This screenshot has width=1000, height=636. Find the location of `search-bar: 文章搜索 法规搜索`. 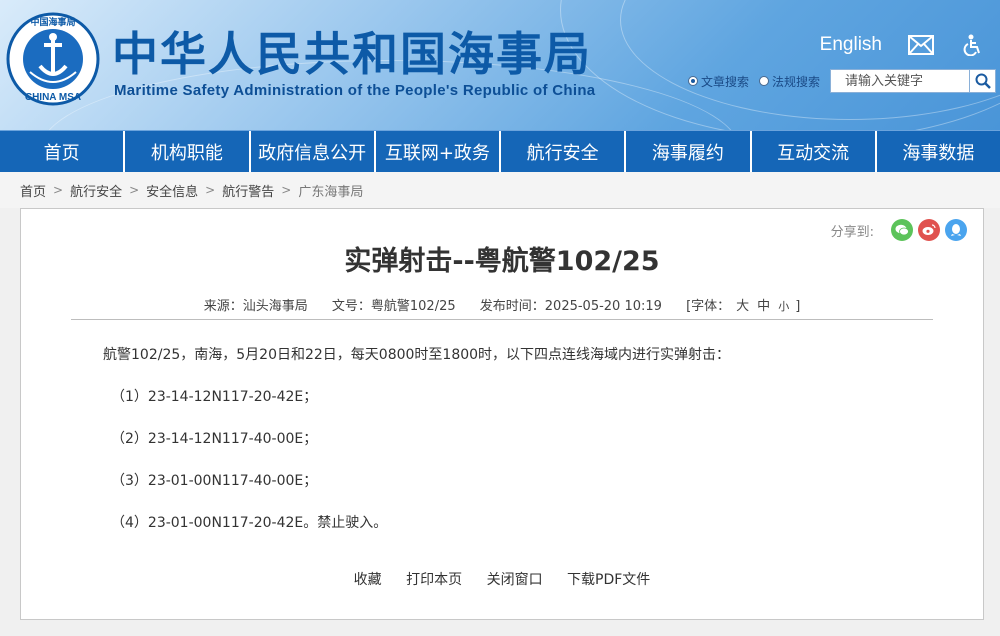

search-bar: 文章搜索 法规搜索 is located at coordinates (841, 81).